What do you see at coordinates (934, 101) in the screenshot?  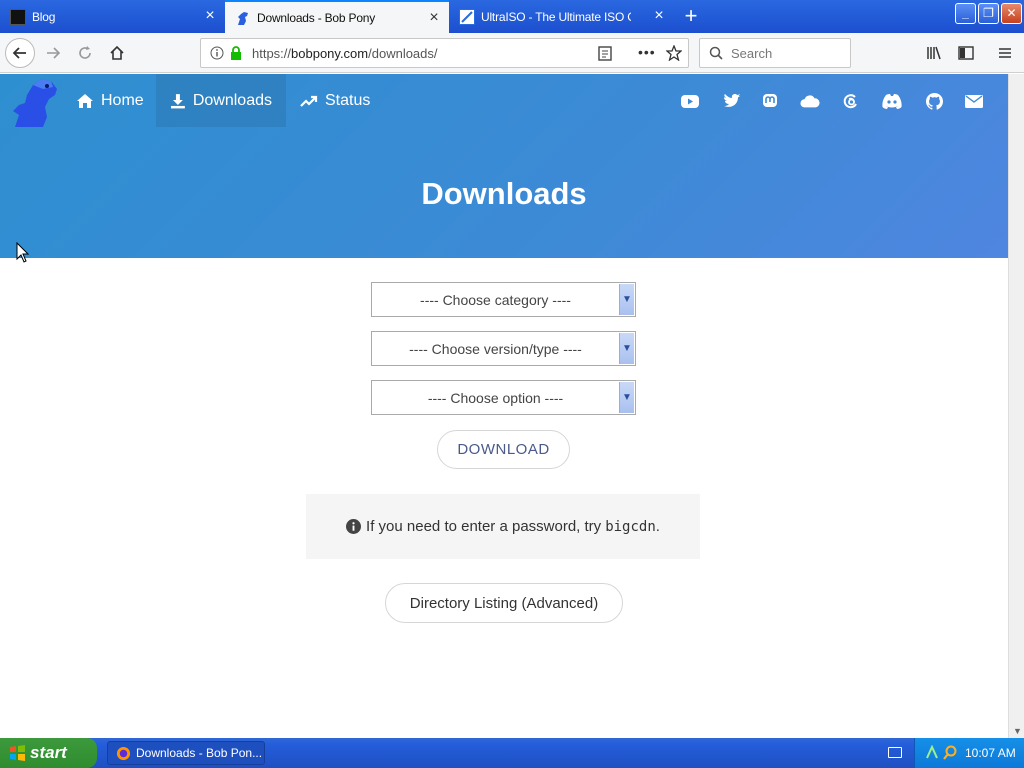 I see `github-icon` at bounding box center [934, 101].